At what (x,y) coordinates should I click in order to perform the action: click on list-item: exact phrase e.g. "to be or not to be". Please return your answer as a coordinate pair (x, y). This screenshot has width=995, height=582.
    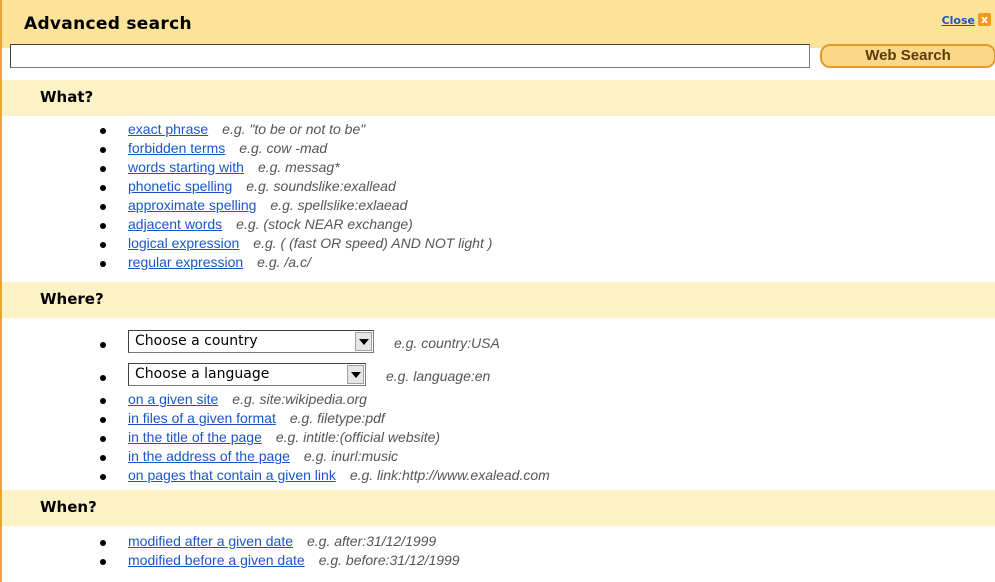
    Looking at the image, I should click on (296, 129).